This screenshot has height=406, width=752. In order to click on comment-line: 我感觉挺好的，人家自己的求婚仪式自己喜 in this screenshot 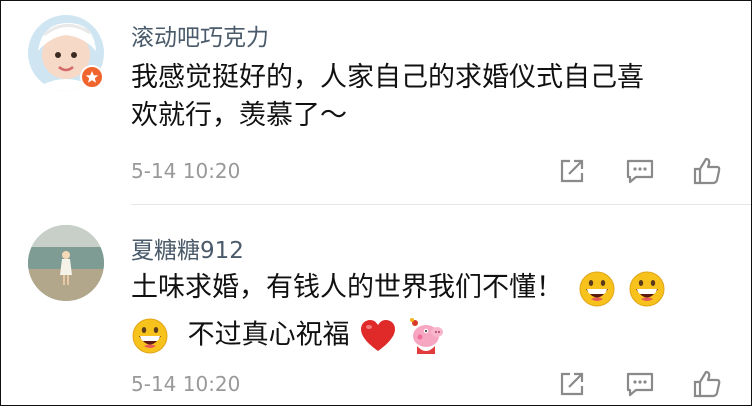, I will do `click(387, 77)`.